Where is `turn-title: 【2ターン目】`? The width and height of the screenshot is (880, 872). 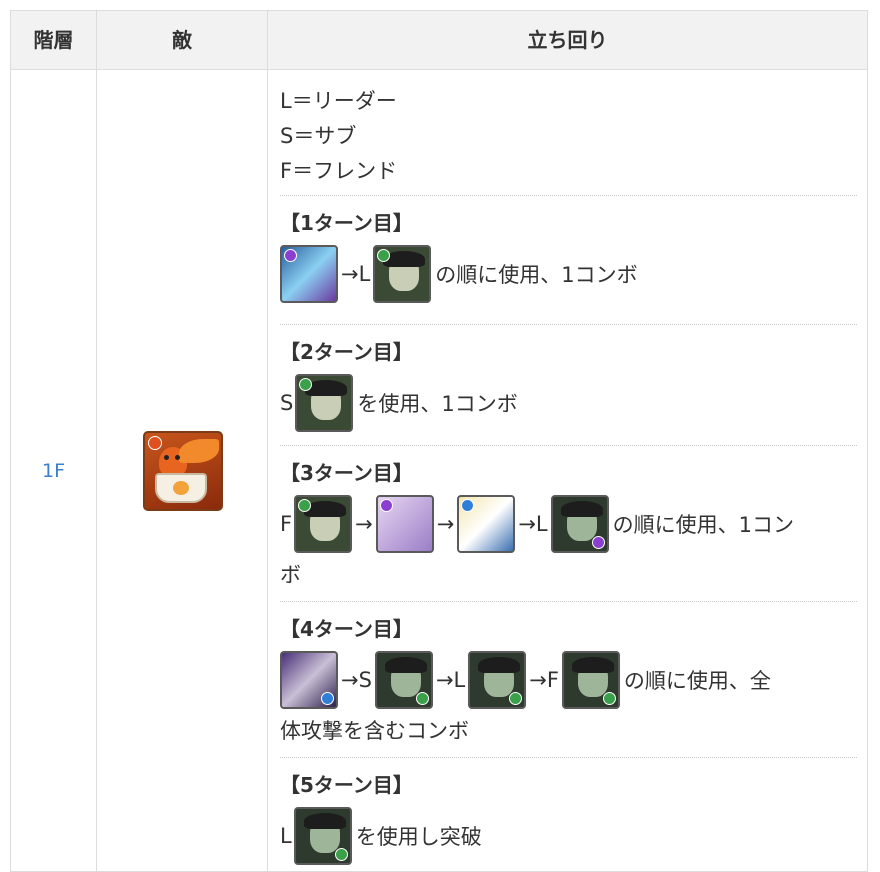
turn-title: 【2ターン目】 is located at coordinates (346, 352).